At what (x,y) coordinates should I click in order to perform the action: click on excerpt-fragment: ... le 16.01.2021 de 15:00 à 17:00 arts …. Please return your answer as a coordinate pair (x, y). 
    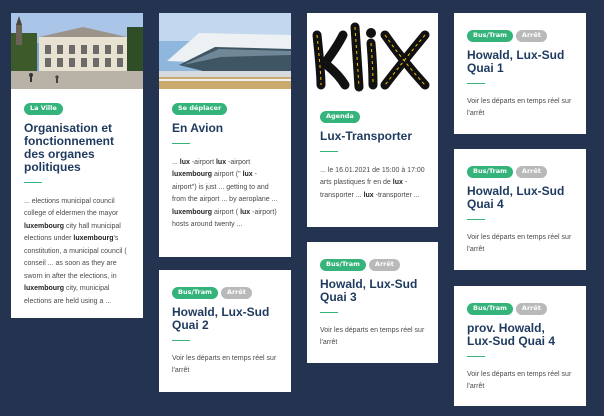
    Looking at the image, I should click on (372, 176).